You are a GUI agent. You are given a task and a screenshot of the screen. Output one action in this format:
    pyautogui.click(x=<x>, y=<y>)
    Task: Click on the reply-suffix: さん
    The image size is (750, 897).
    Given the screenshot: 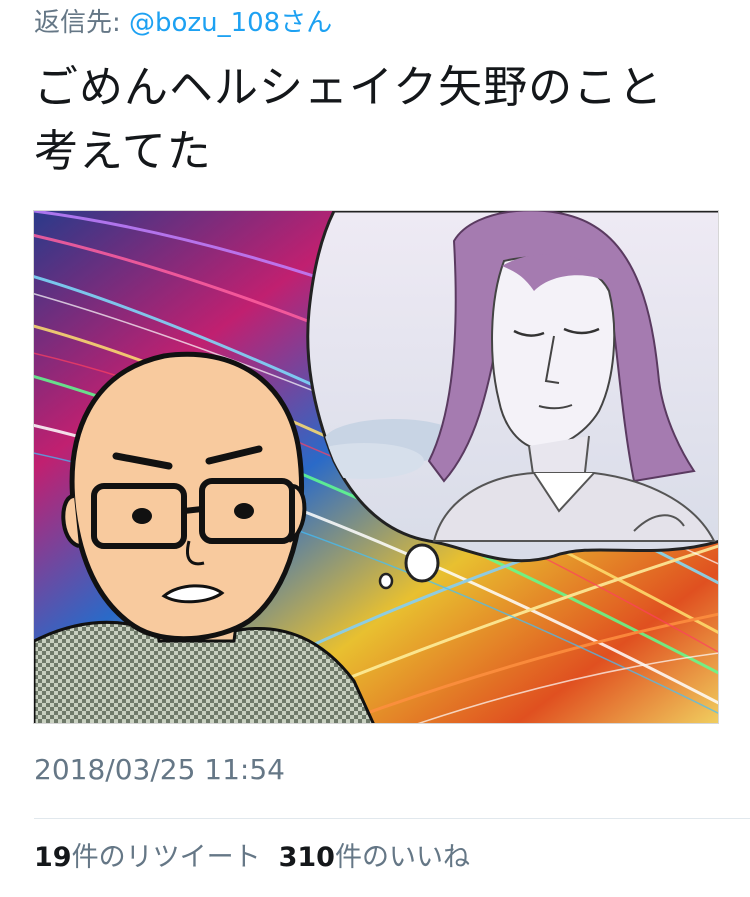 What is the action you would take?
    pyautogui.click(x=306, y=23)
    